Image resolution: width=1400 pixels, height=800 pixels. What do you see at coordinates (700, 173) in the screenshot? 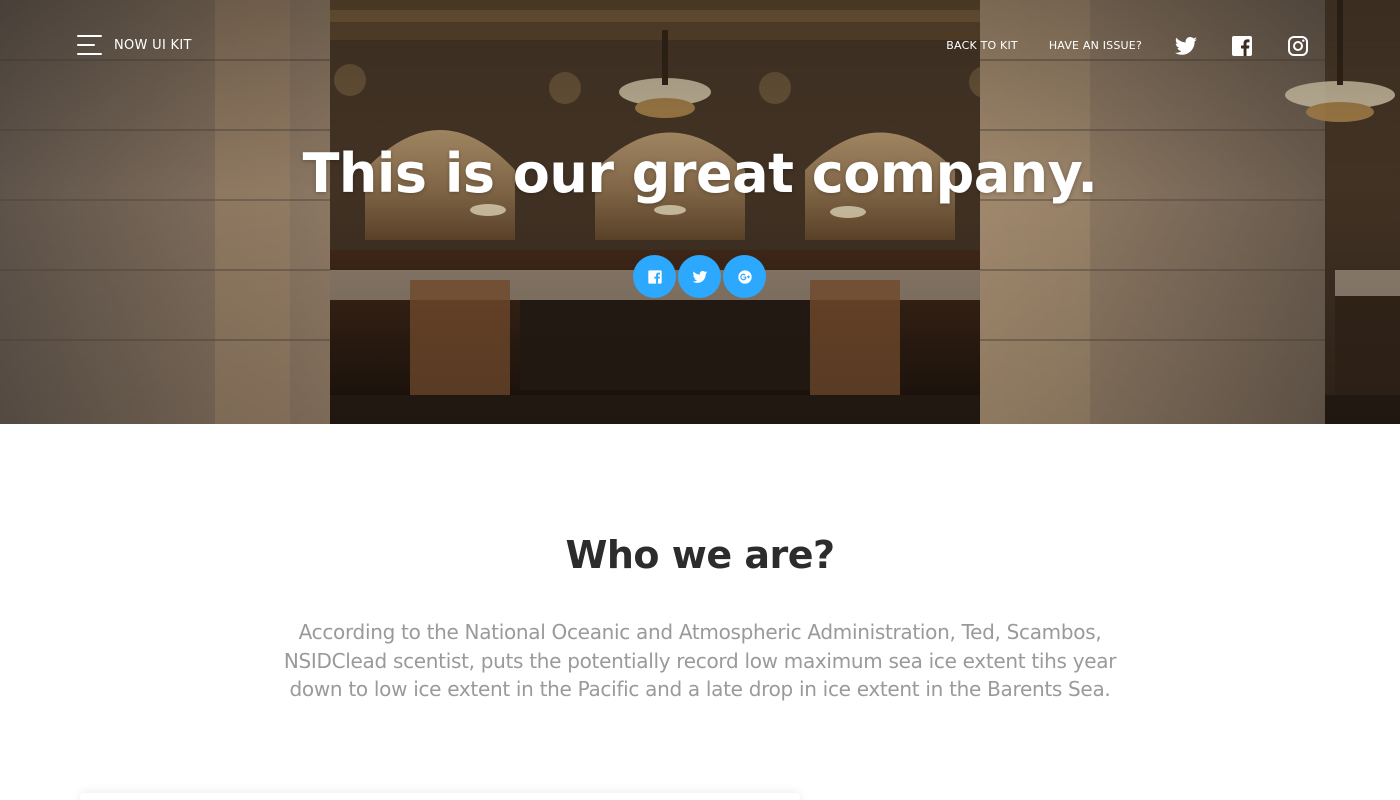
I see `hero-title: This is our great company.` at bounding box center [700, 173].